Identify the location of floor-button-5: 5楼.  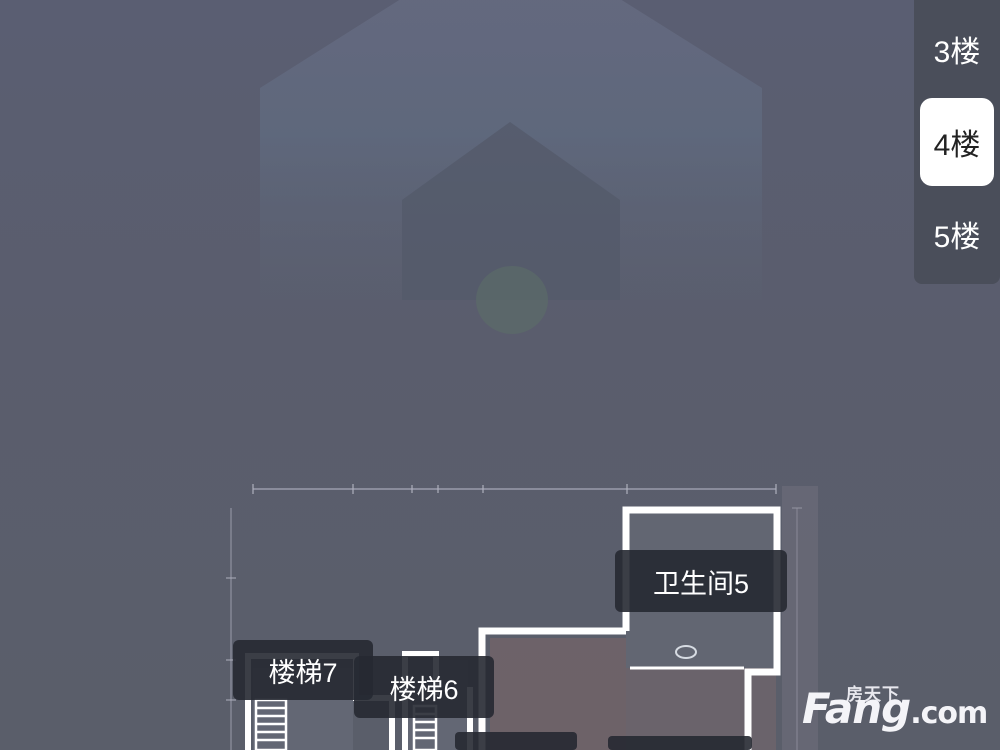
(957, 234).